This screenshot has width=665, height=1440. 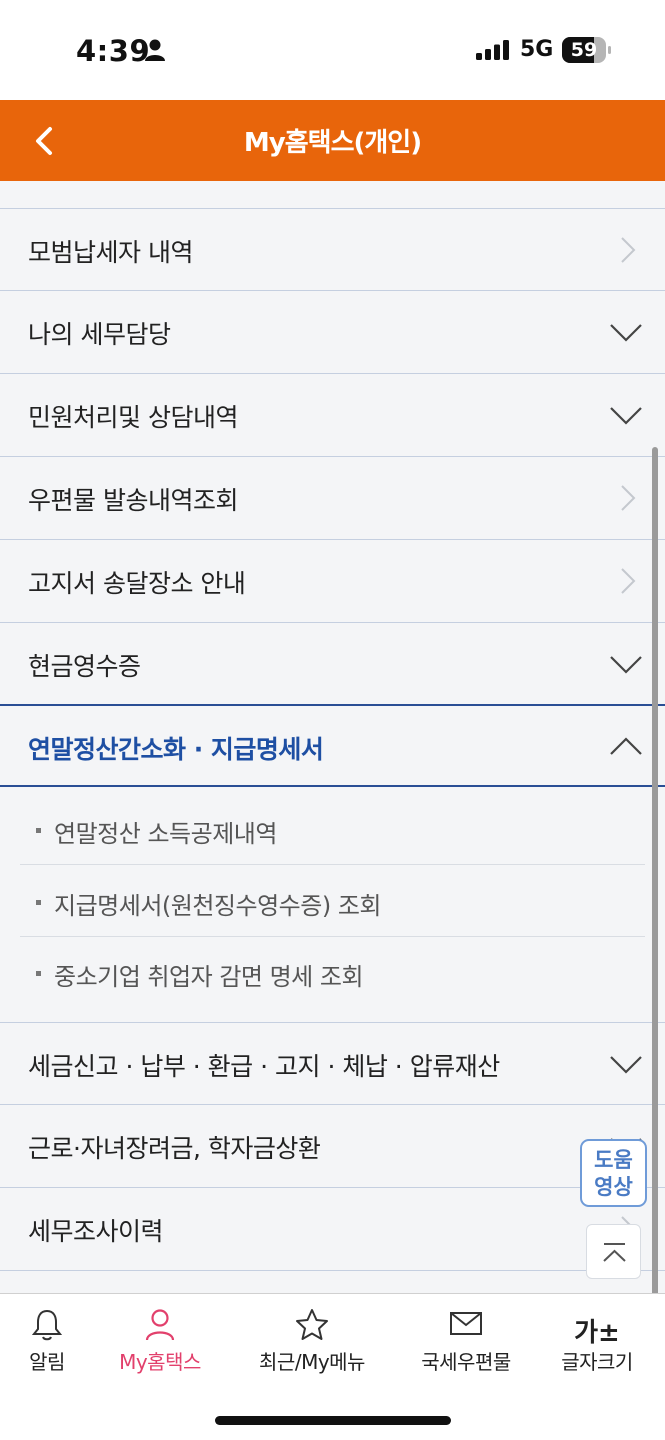 I want to click on menu-item-label: 근로·자녀장려금, 학자금상환, so click(x=174, y=1148).